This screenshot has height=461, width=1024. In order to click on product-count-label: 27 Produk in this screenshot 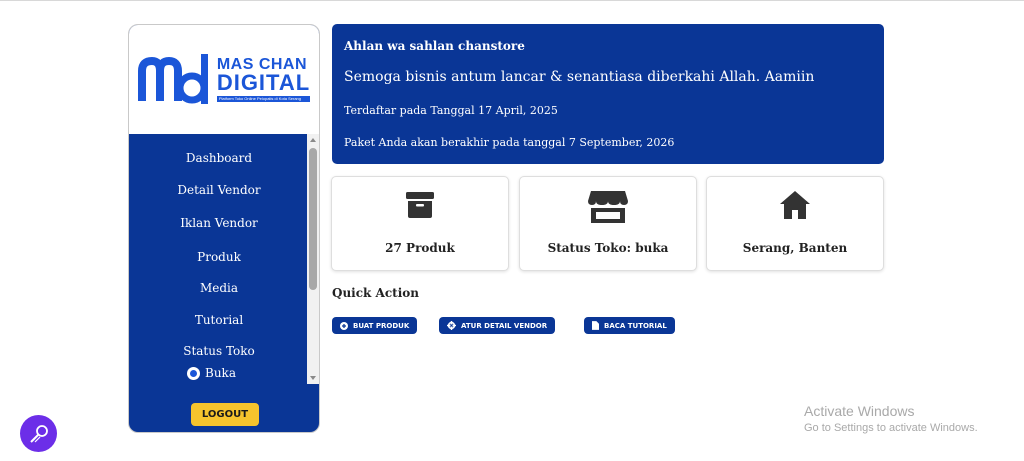, I will do `click(420, 248)`.